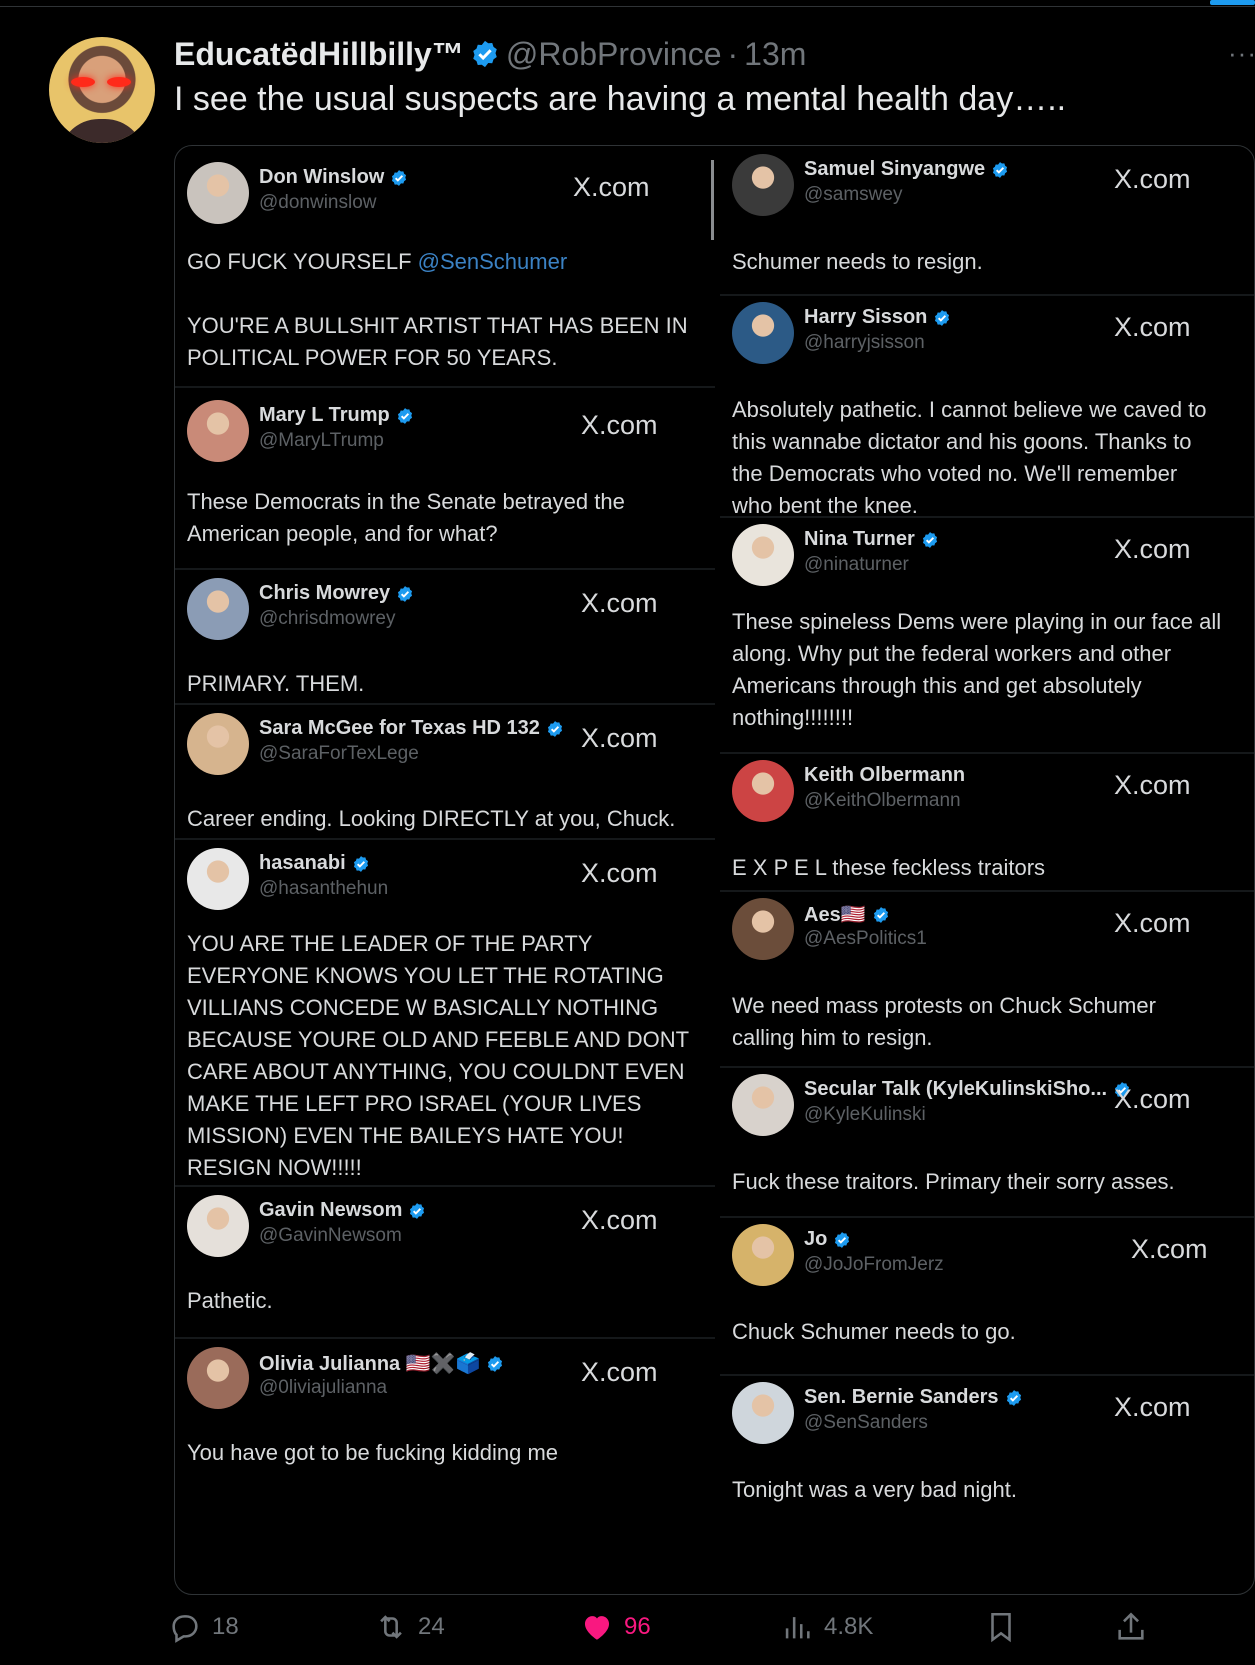 This screenshot has height=1665, width=1255. What do you see at coordinates (1241, 53) in the screenshot?
I see `more-options-icon: ···` at bounding box center [1241, 53].